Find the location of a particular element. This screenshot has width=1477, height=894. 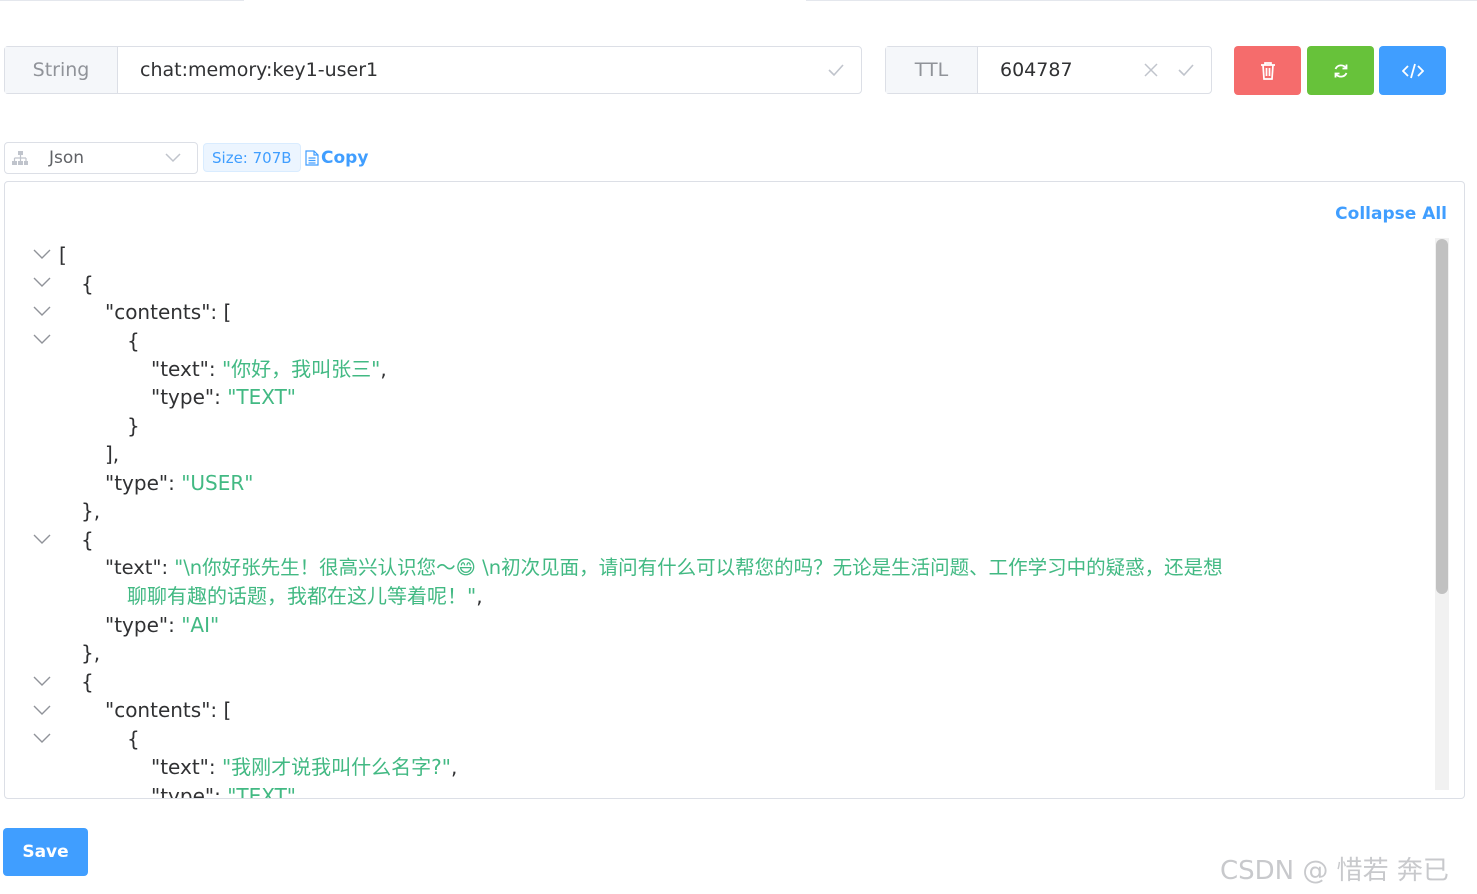

clear-icon is located at coordinates (1151, 70).